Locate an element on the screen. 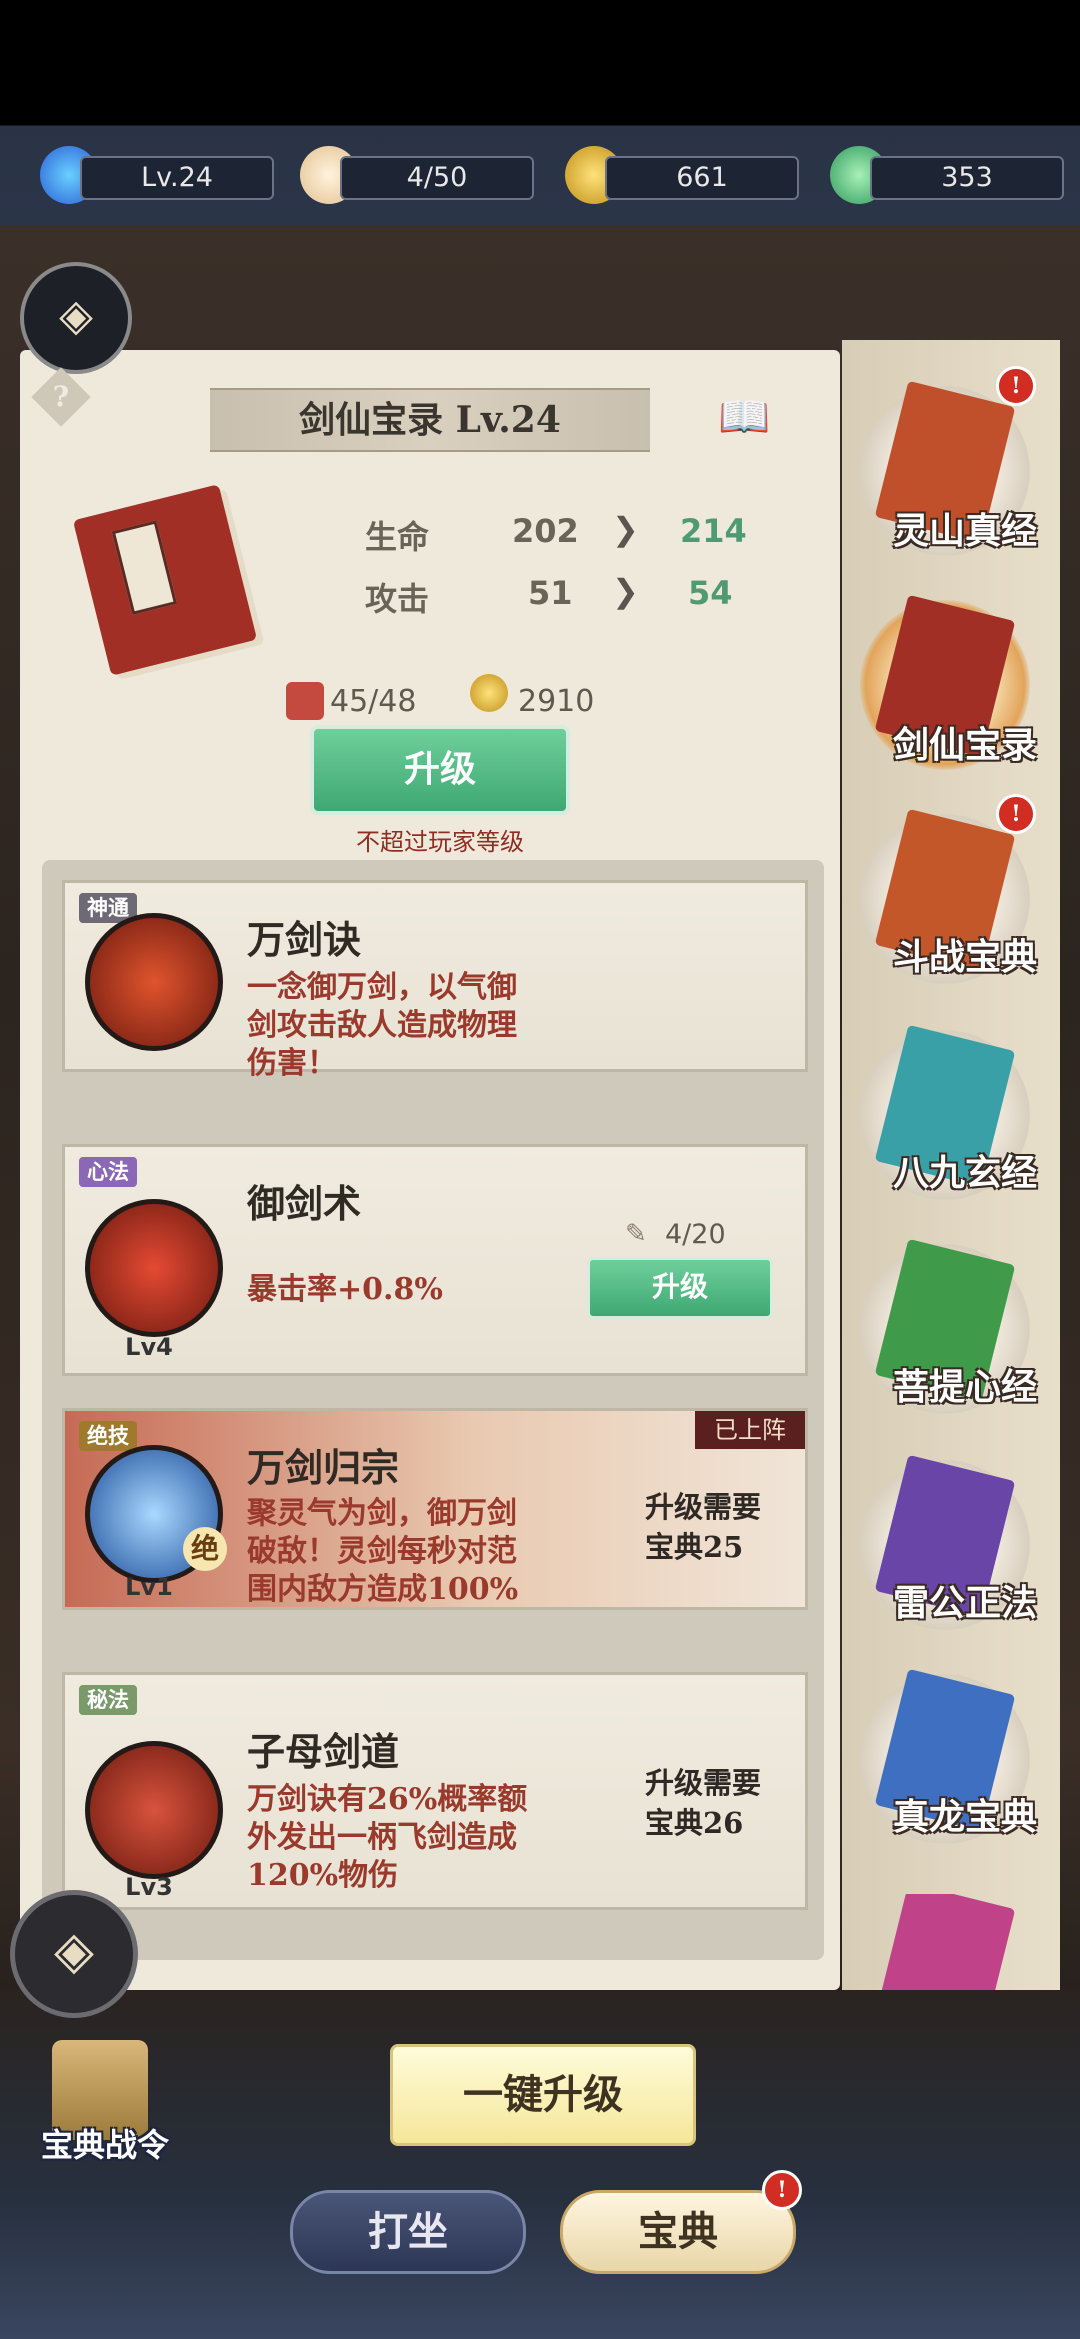 This screenshot has width=1080, height=2339. sidebar-book-label: 真龙宝典 is located at coordinates (964, 1817).